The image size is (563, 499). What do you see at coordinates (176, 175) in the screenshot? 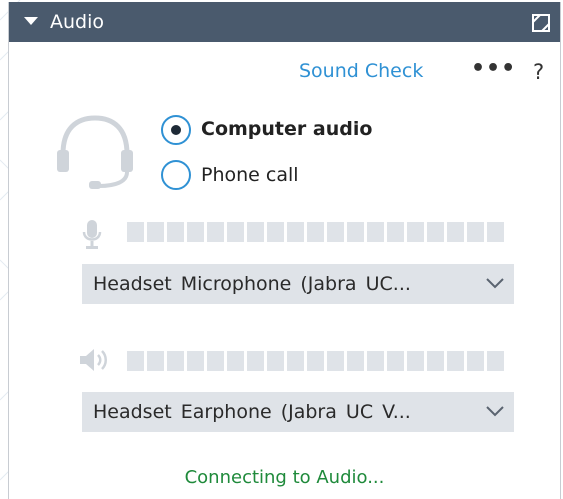
I see `phone-call-radio` at bounding box center [176, 175].